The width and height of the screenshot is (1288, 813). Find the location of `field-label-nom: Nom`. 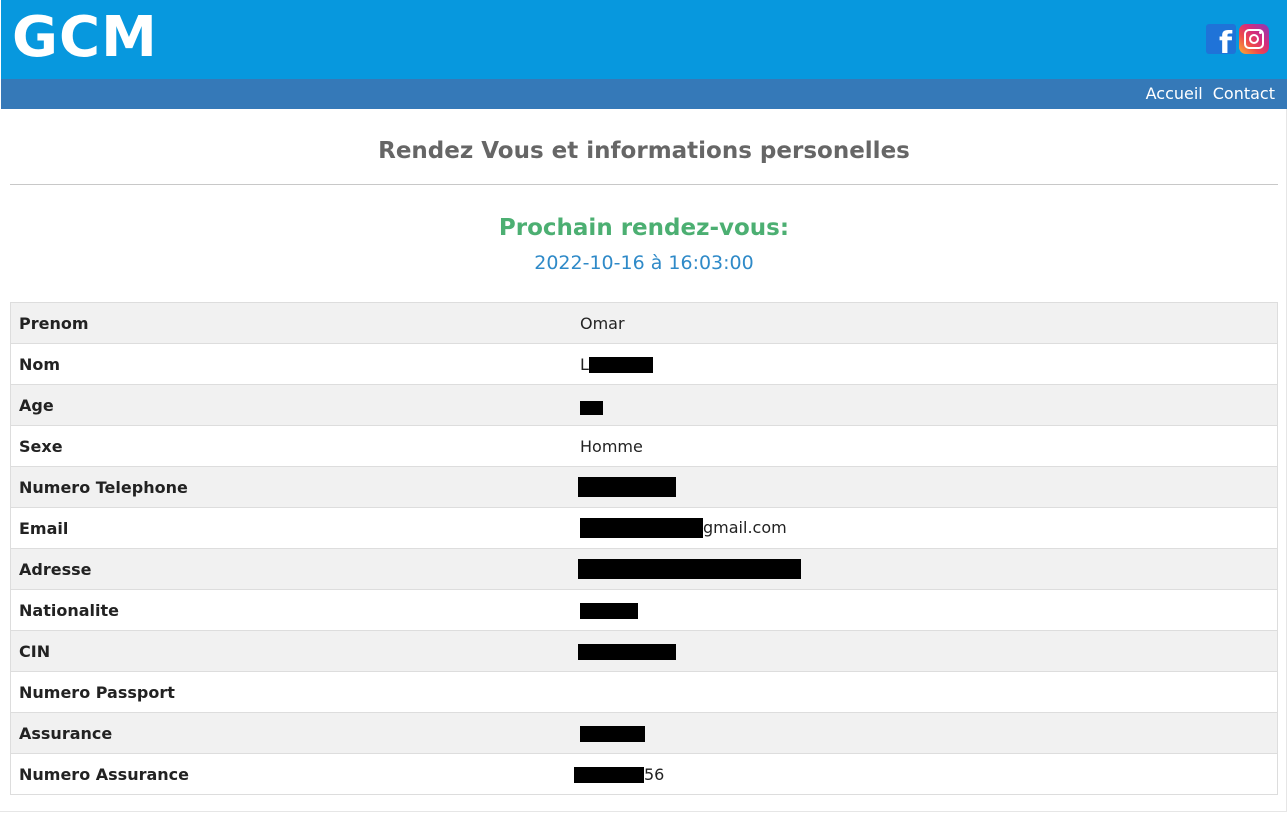

field-label-nom: Nom is located at coordinates (291, 364).